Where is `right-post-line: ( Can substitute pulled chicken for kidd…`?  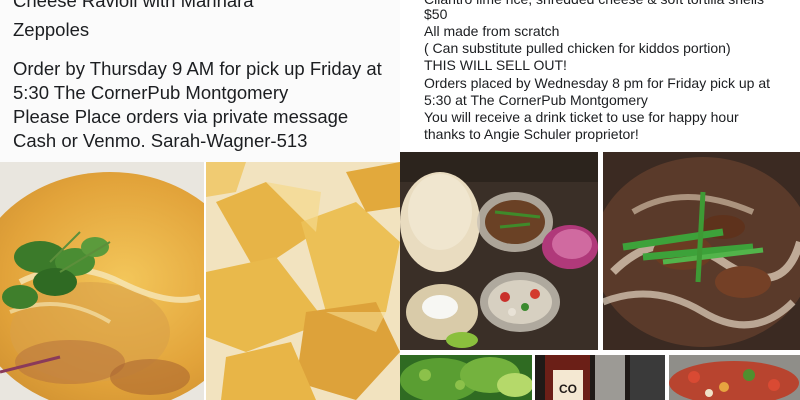 right-post-line: ( Can substitute pulled chicken for kidd… is located at coordinates (577, 48).